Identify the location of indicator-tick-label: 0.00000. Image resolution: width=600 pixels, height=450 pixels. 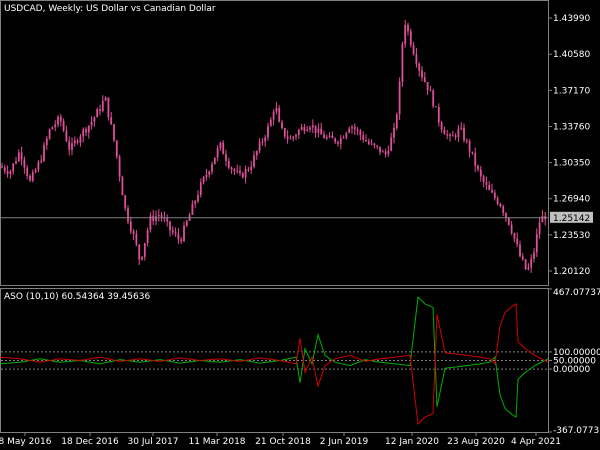
(571, 370).